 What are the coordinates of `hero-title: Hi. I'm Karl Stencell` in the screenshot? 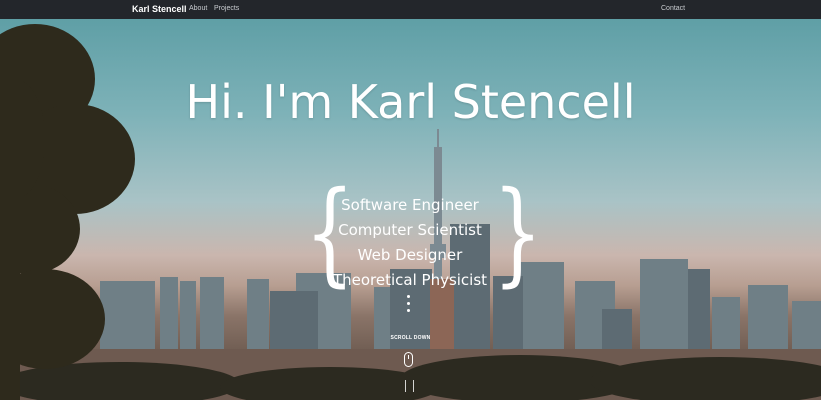 It's located at (410, 102).